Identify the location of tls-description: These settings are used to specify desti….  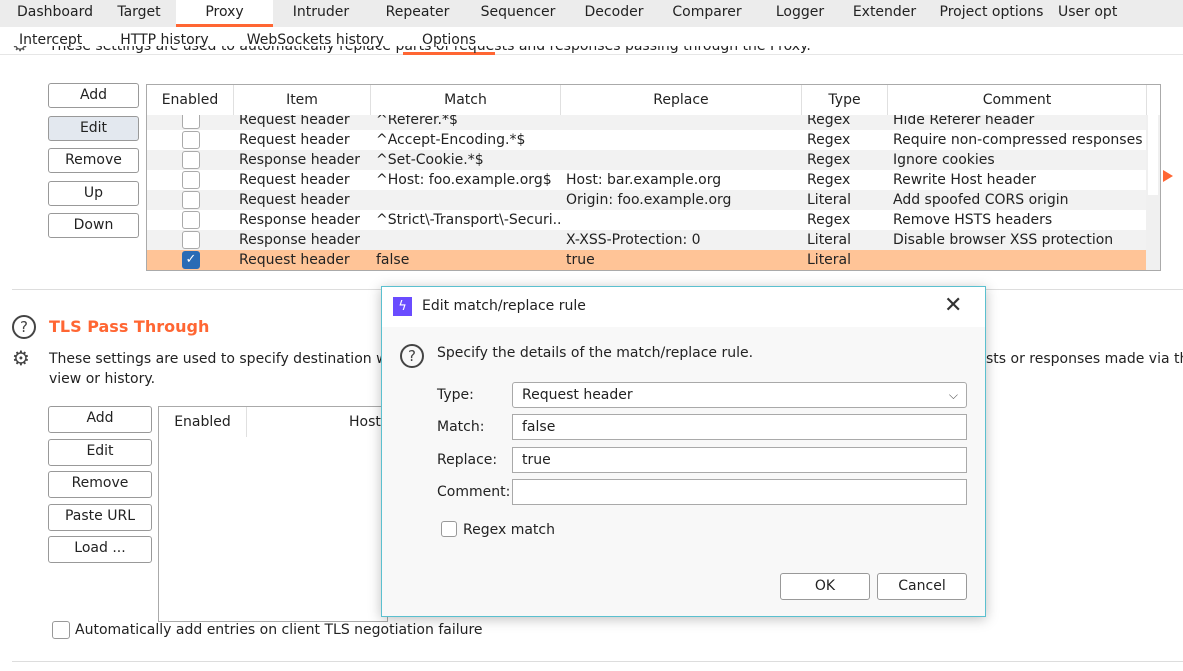
(227, 359).